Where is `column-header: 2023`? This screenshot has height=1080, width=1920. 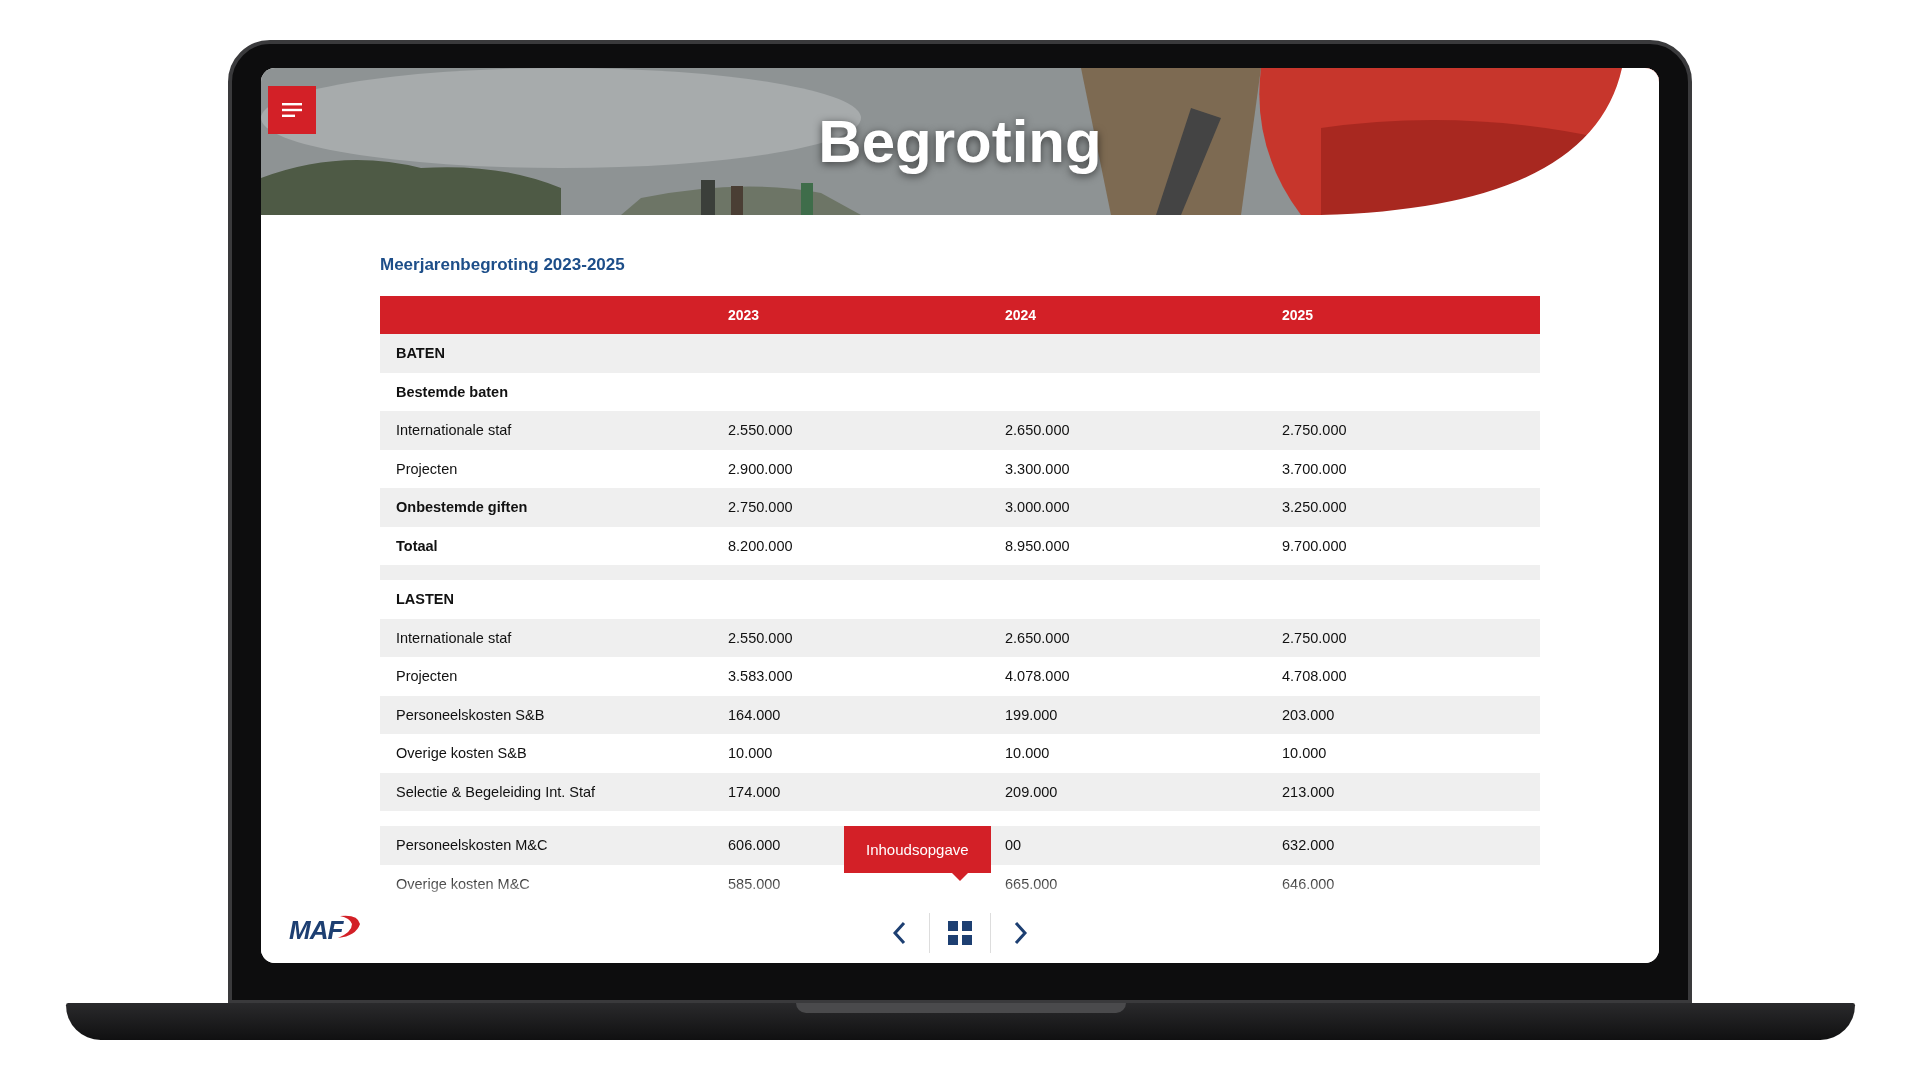 column-header: 2023 is located at coordinates (744, 315).